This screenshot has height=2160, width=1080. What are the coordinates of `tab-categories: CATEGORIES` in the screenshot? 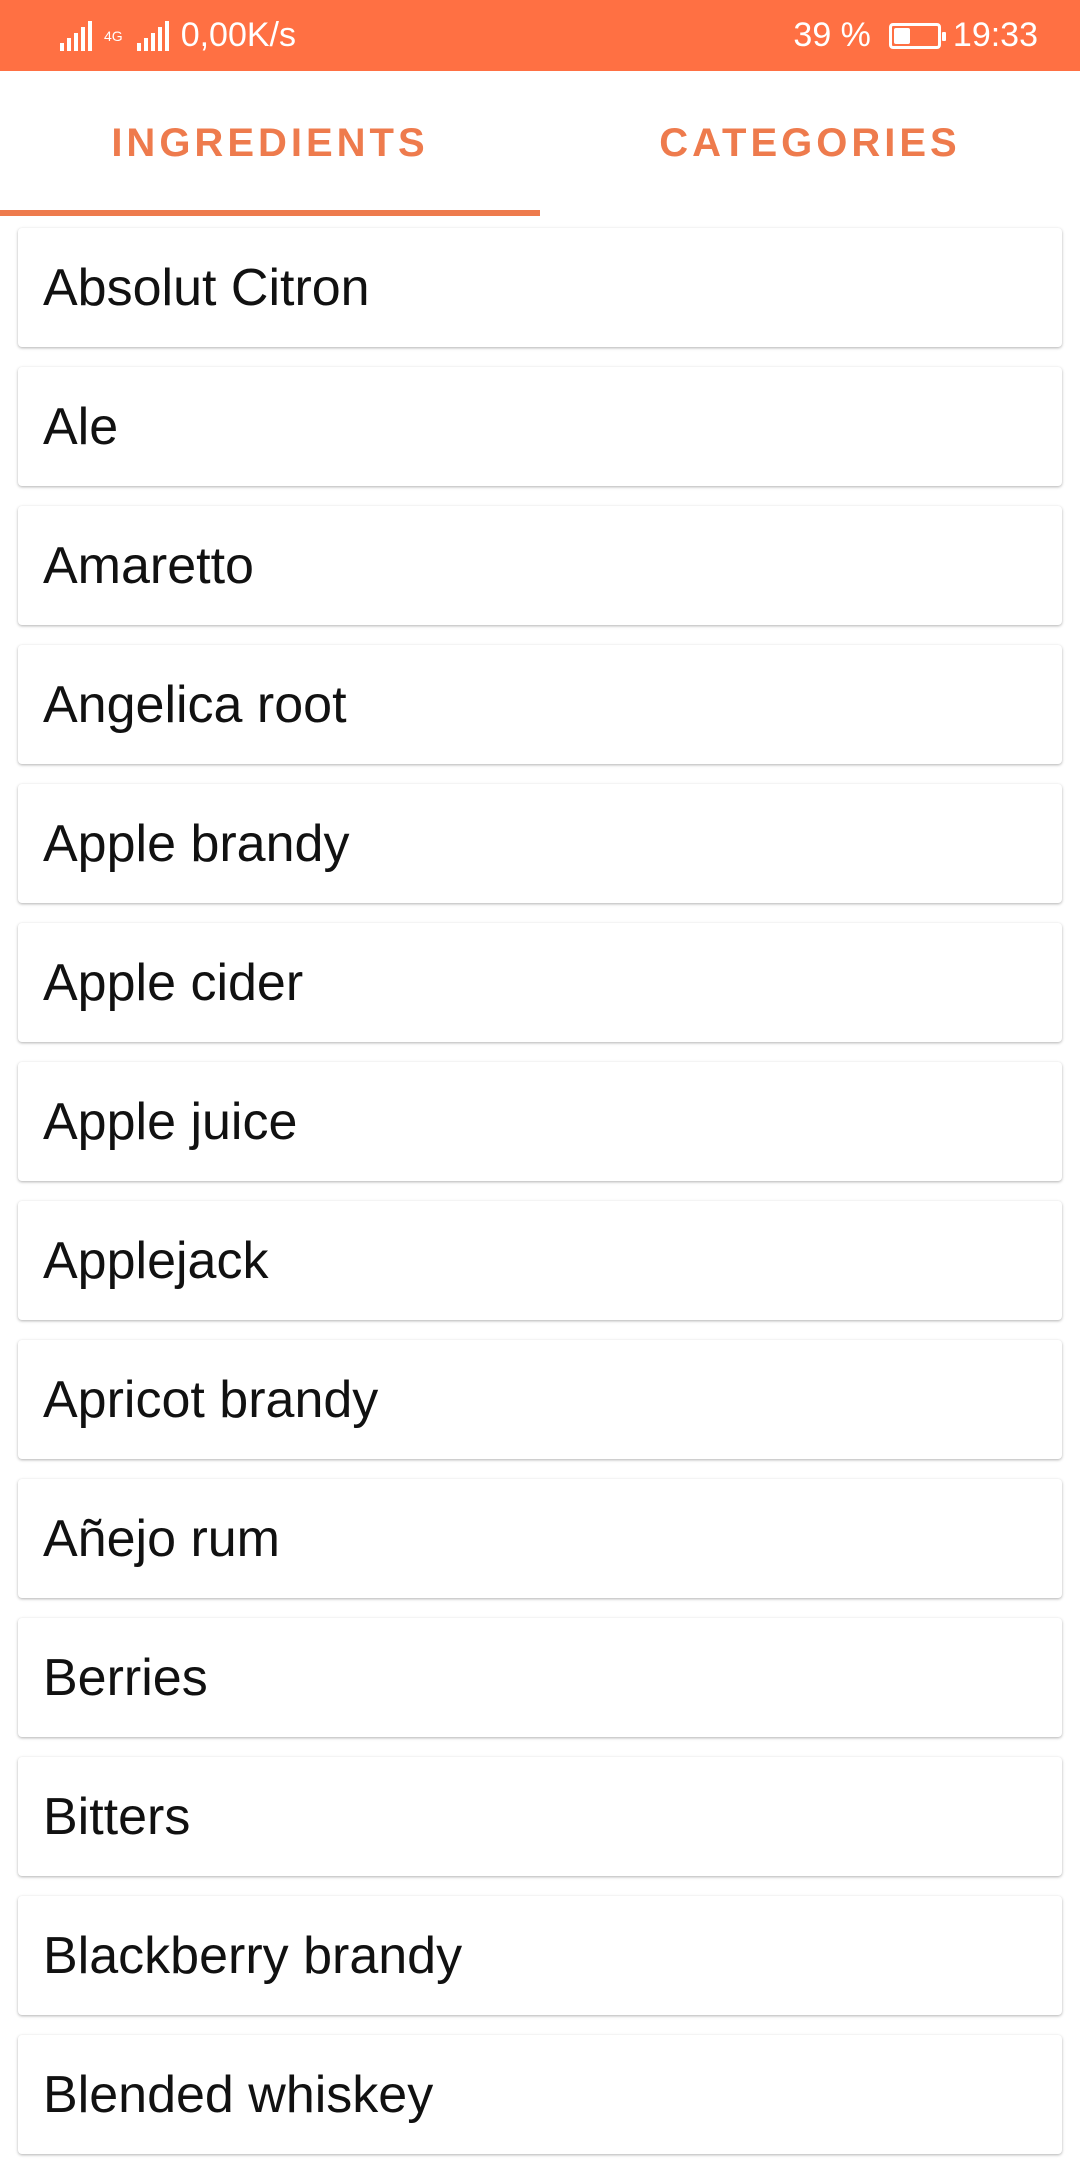 It's located at (810, 143).